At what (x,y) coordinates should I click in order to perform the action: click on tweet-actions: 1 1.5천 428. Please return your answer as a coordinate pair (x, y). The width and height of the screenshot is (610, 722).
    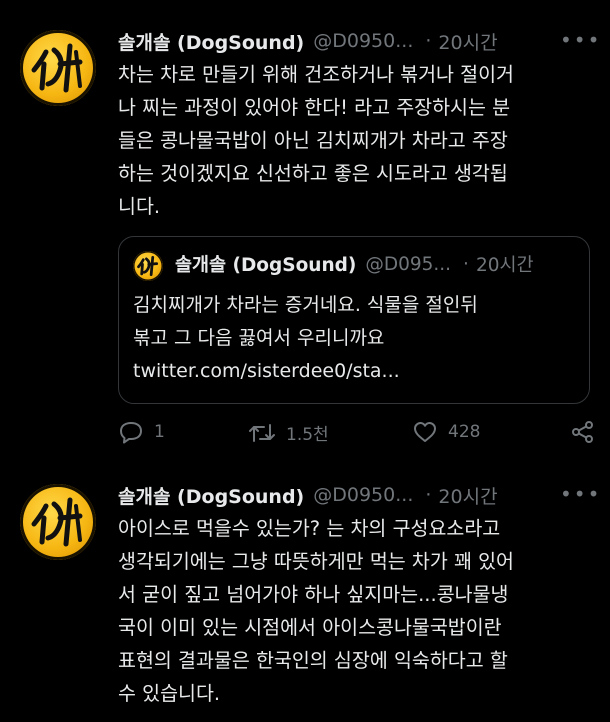
    Looking at the image, I should click on (358, 433).